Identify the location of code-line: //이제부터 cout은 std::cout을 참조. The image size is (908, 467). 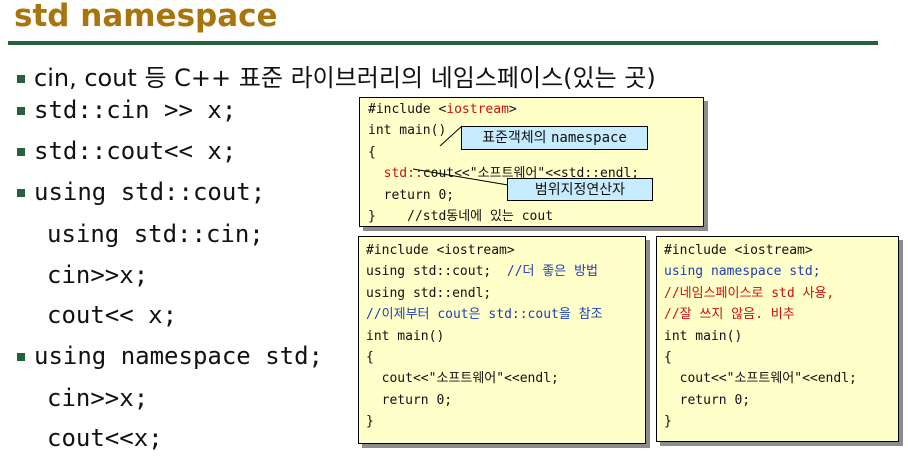
(484, 315).